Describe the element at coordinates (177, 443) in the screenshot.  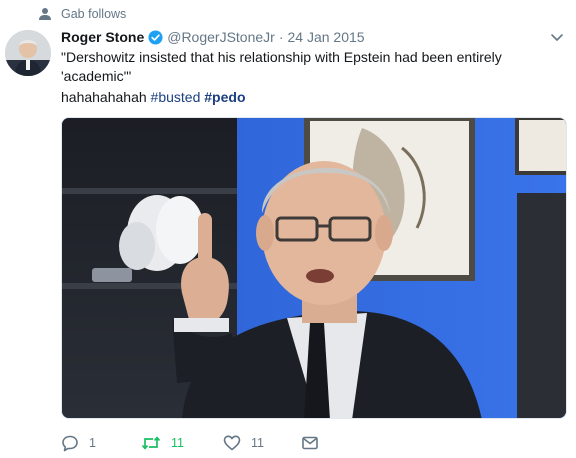
I see `retweet-count: 11` at that location.